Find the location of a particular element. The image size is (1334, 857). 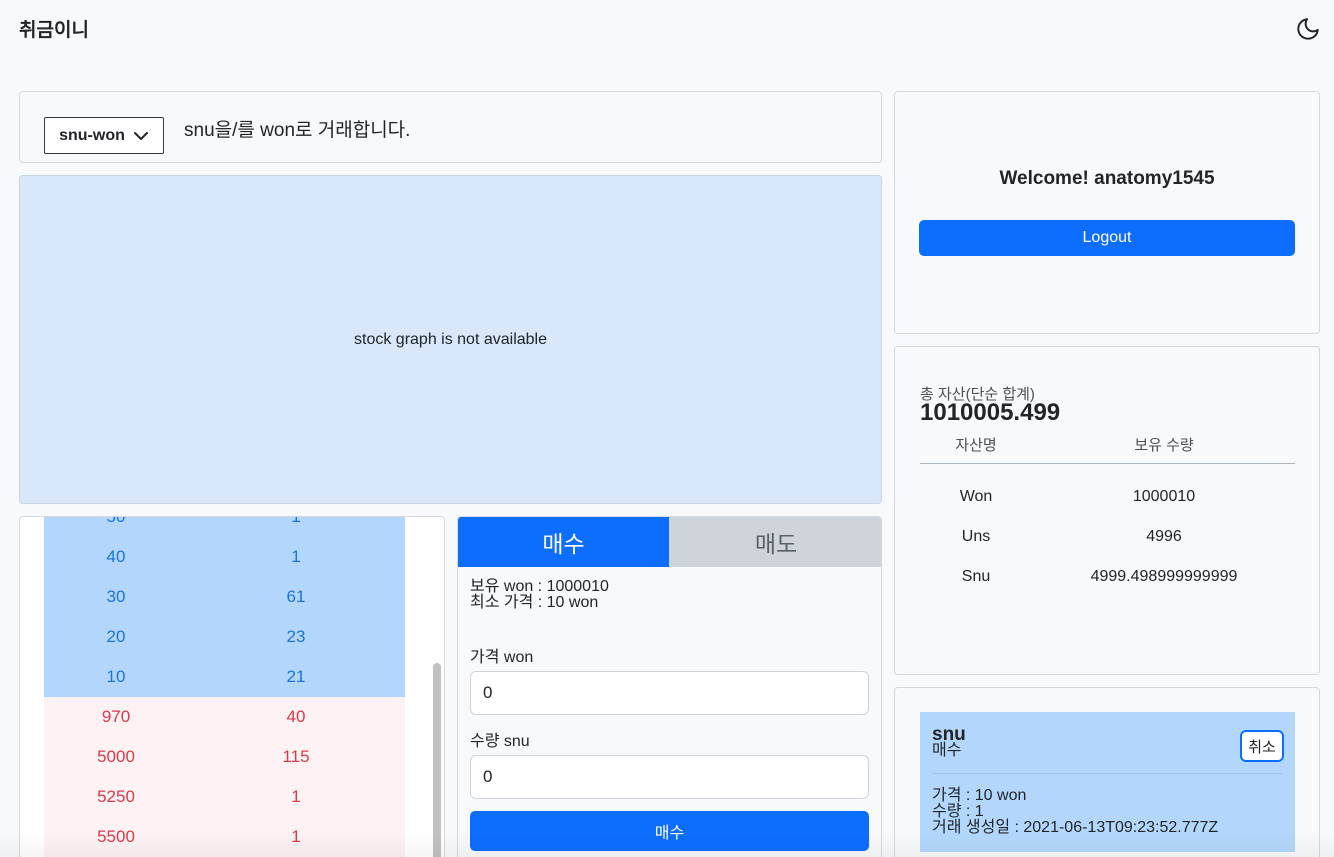

bid-qty: 21 is located at coordinates (296, 676).